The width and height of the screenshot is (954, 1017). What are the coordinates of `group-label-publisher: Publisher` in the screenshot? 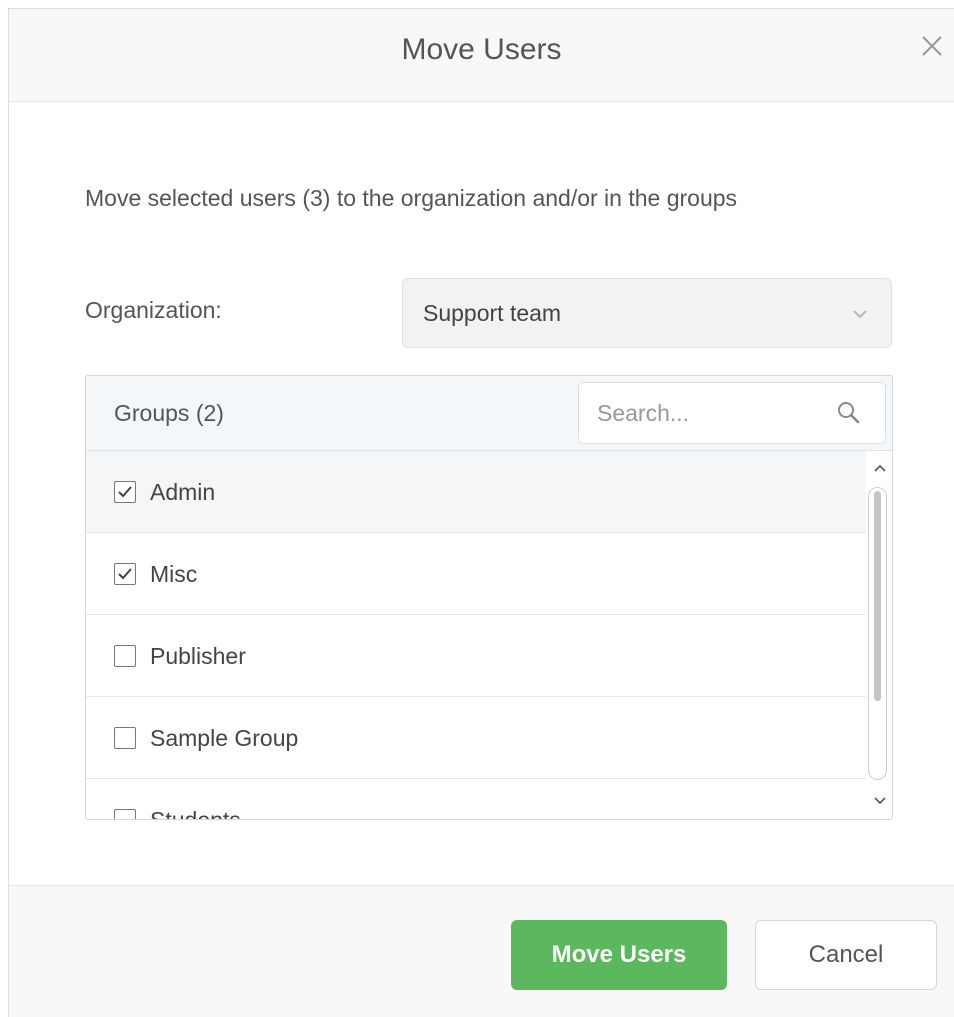 It's located at (198, 656).